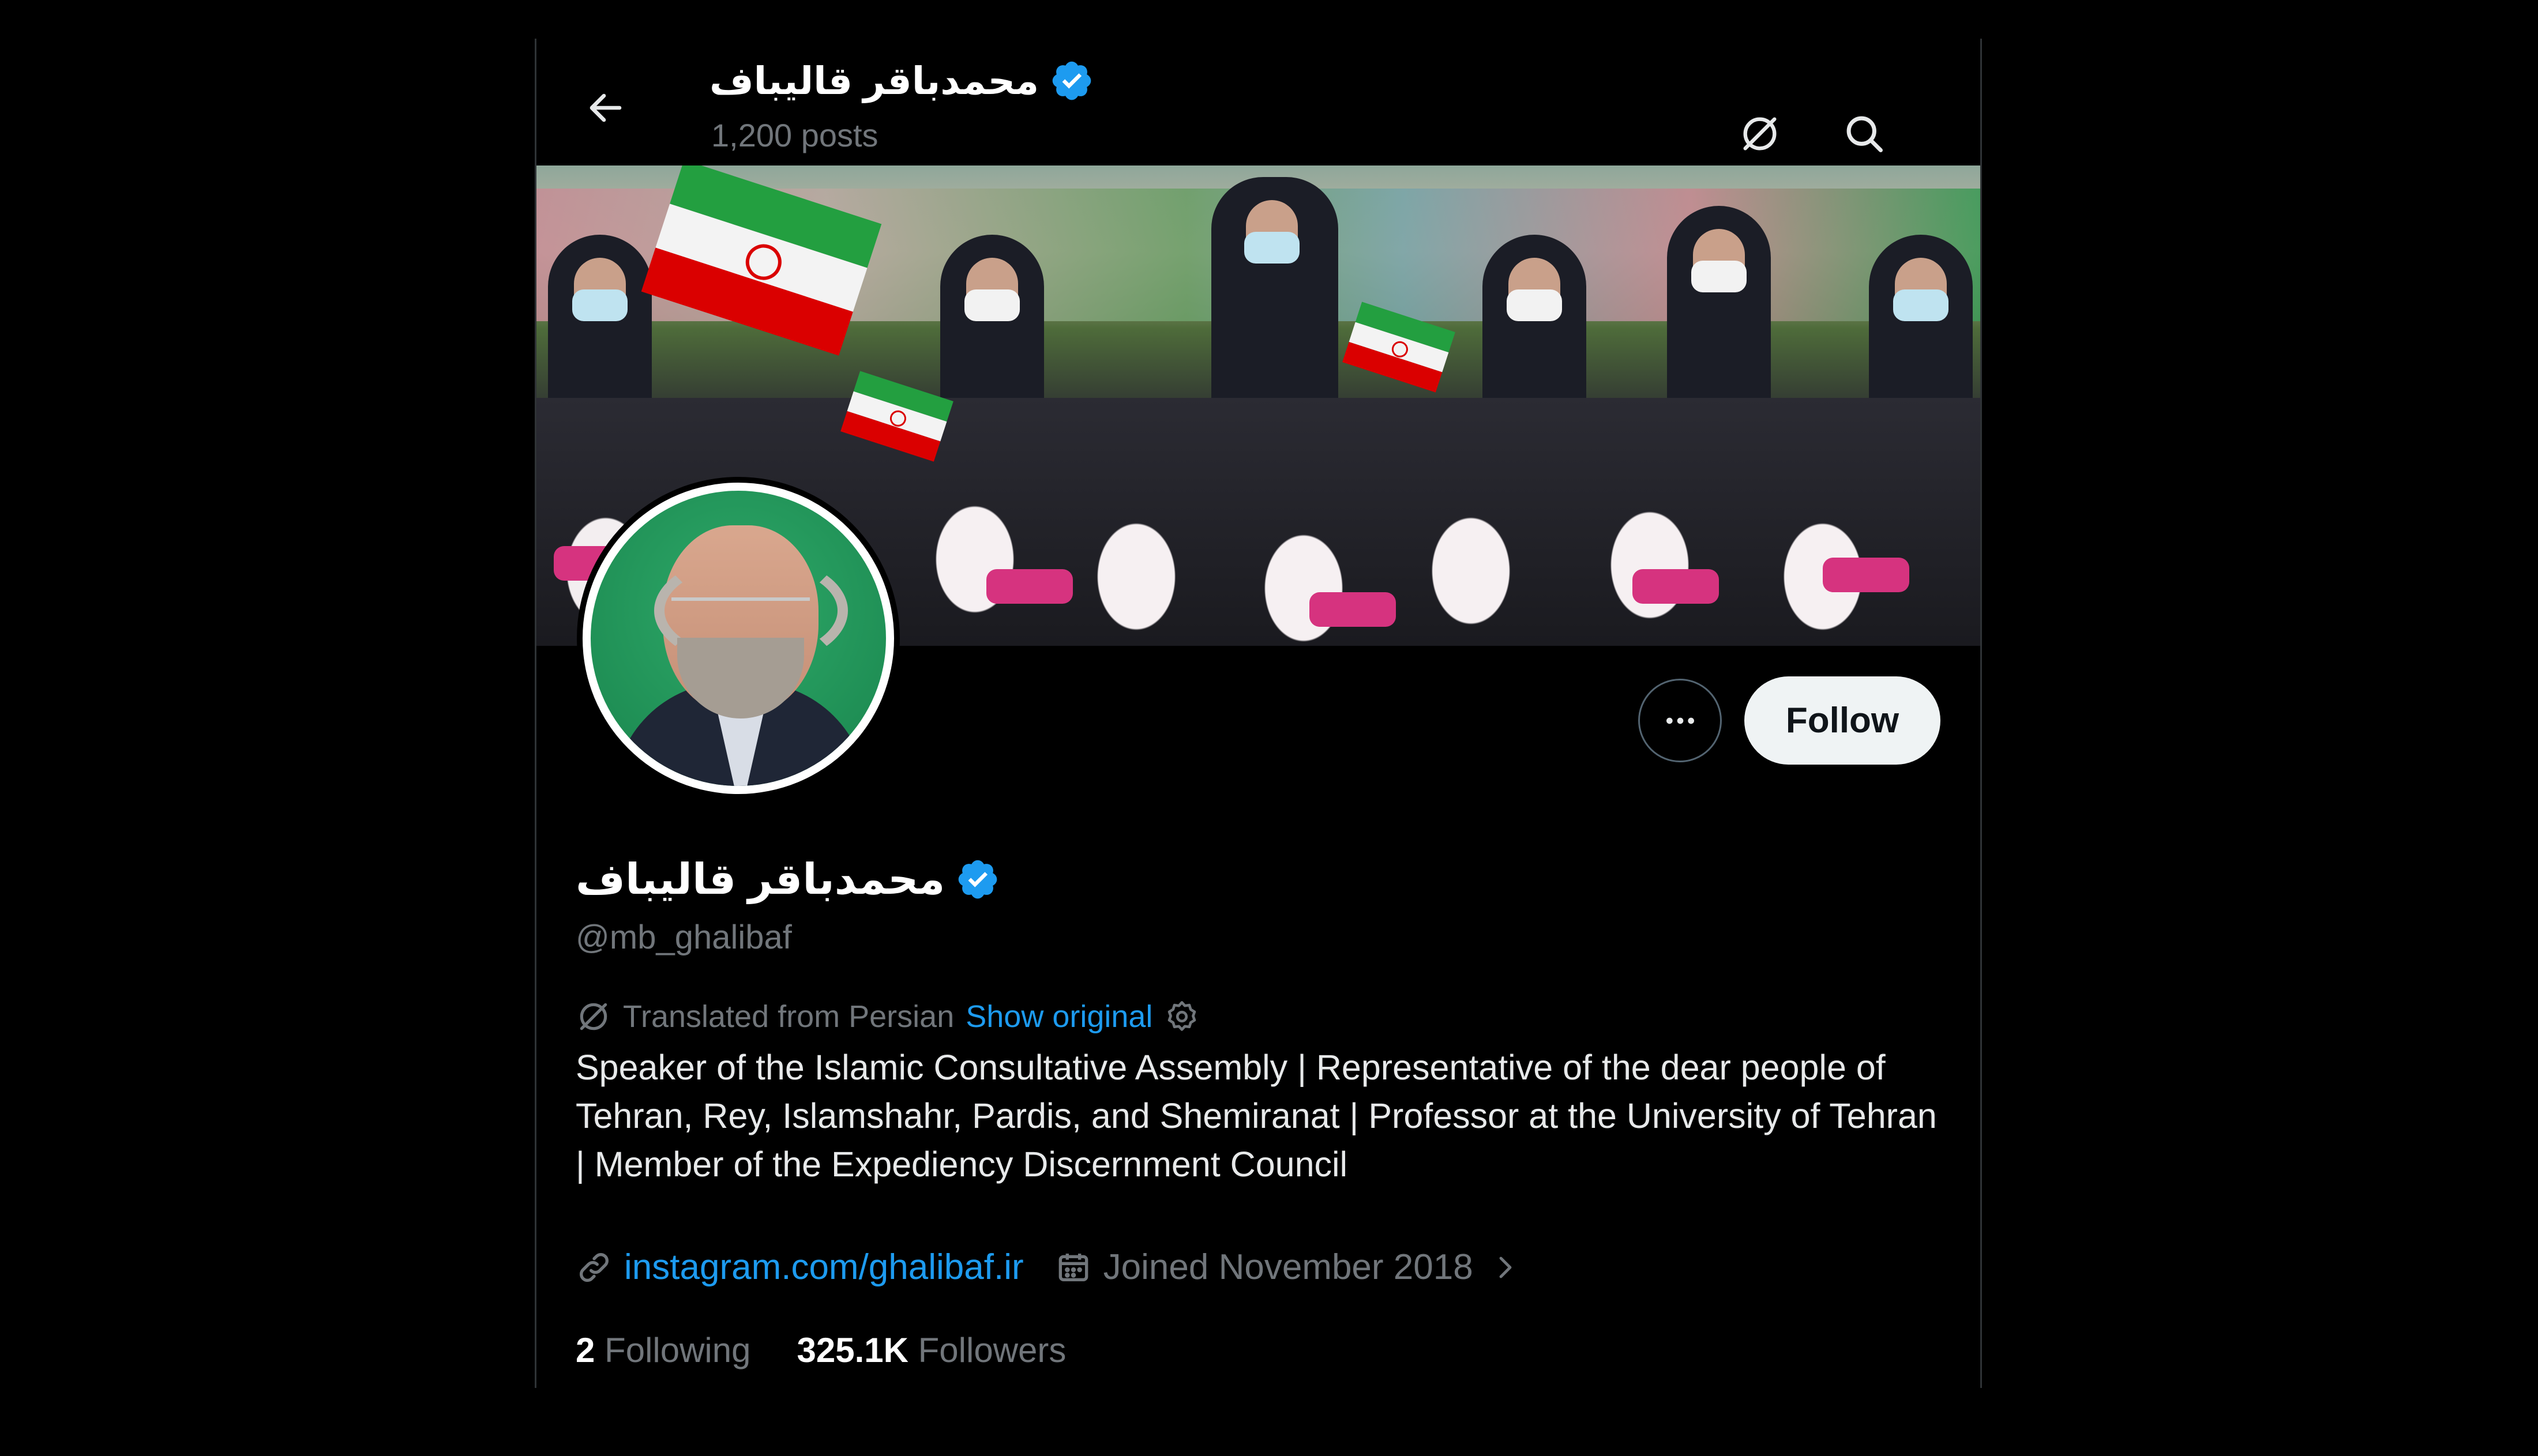 This screenshot has height=1456, width=2538. Describe the element at coordinates (1182, 1016) in the screenshot. I see `gear-icon` at that location.